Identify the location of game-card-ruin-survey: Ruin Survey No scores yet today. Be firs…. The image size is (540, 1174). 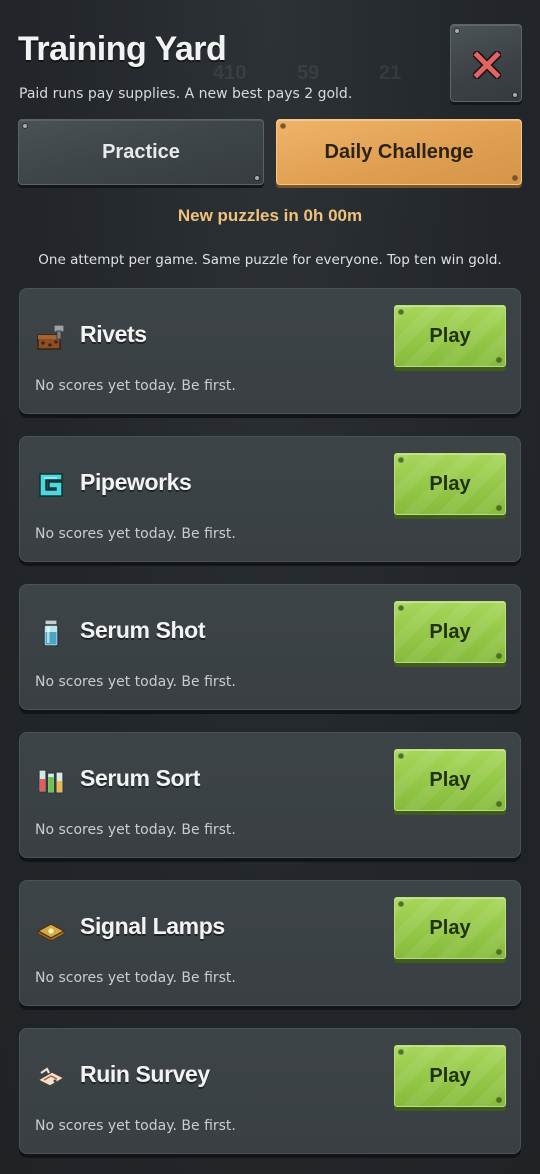
(270, 1091).